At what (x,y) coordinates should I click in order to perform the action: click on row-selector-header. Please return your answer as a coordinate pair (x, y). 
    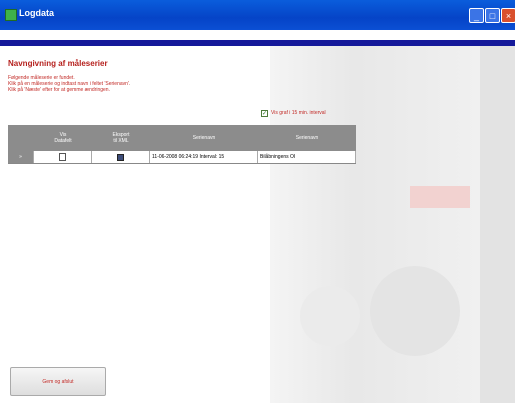
    Looking at the image, I should click on (21, 138).